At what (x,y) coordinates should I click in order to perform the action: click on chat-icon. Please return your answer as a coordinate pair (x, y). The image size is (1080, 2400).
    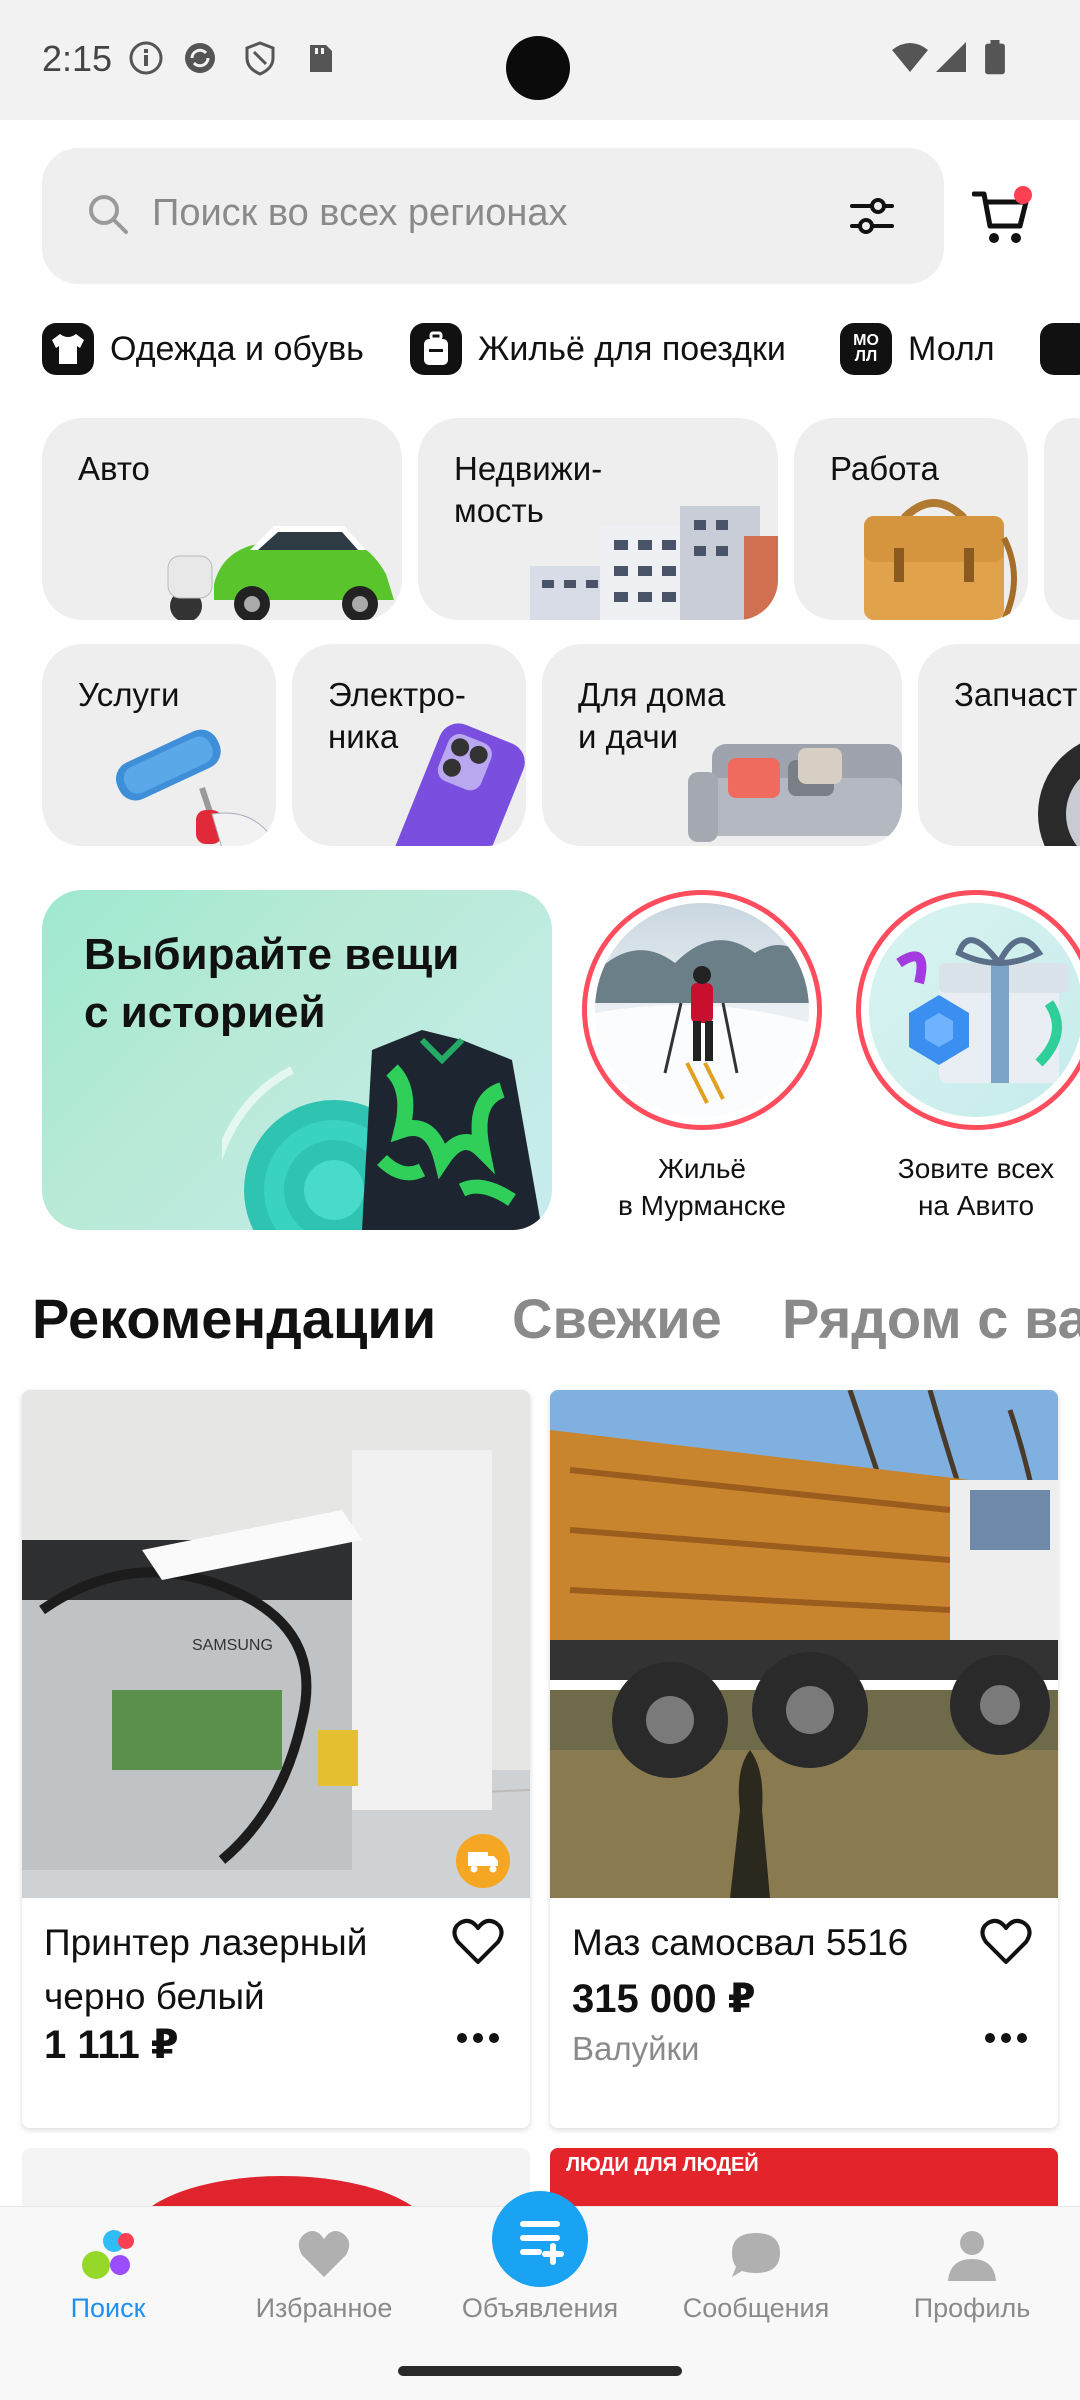
    Looking at the image, I should click on (756, 2255).